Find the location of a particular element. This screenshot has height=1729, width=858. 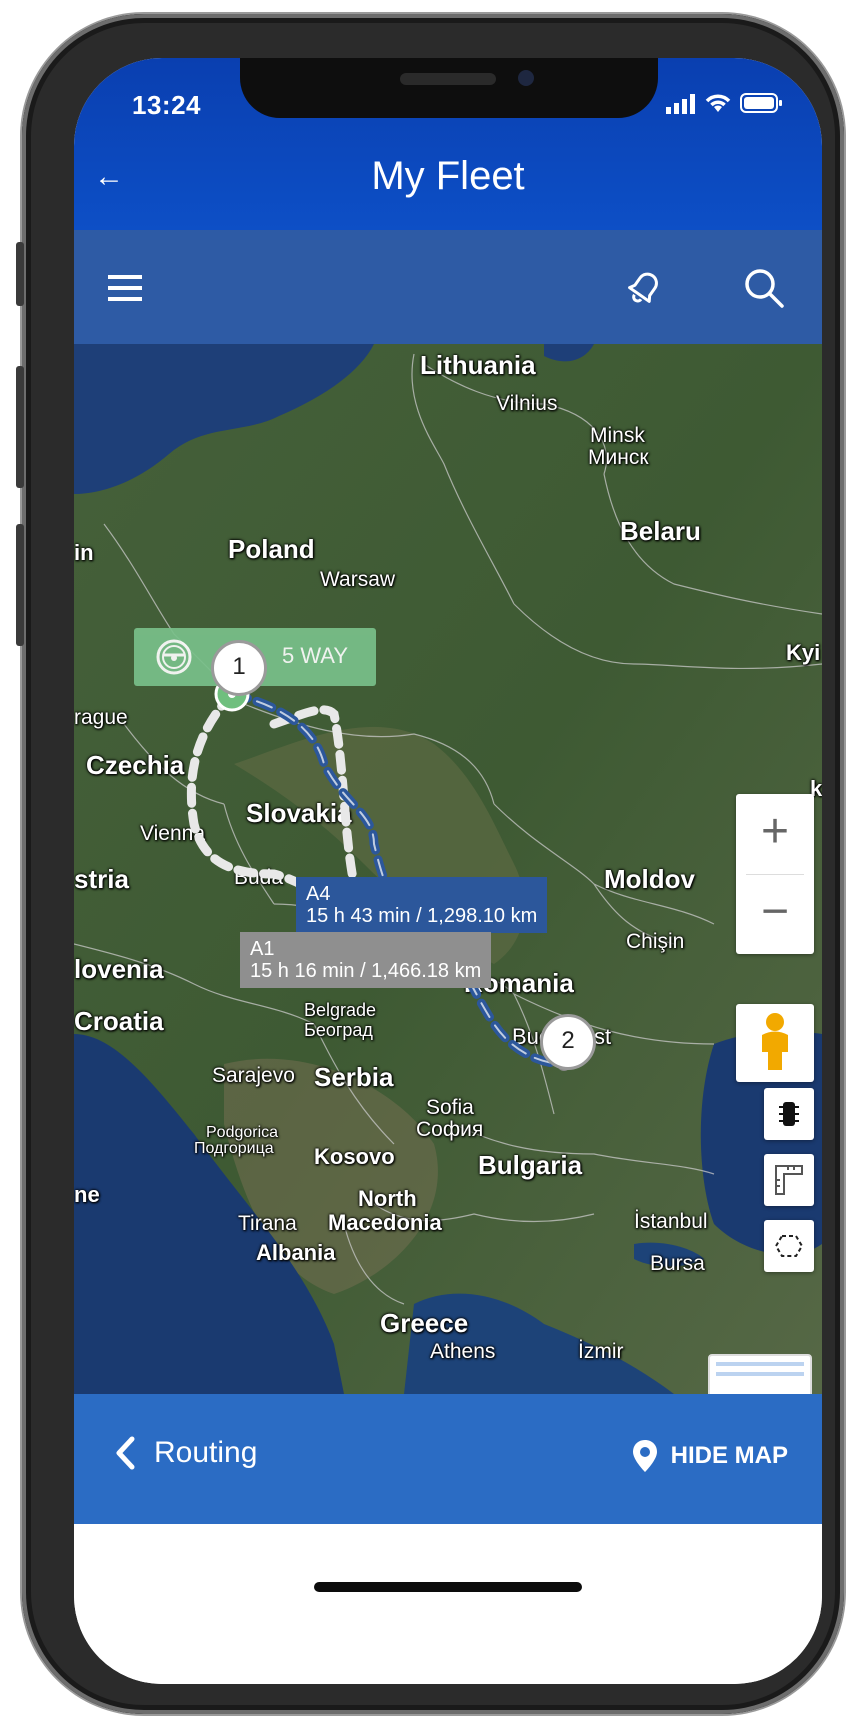

status-bar: 13:24 is located at coordinates (448, 89).